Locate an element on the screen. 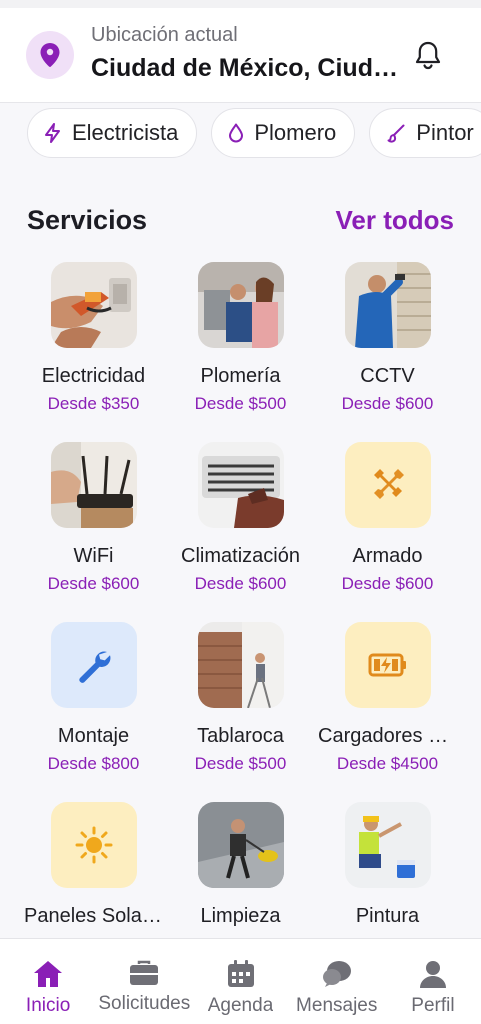 This screenshot has height=1024, width=481. category-chips: Electricista Plomero Pintor is located at coordinates (240, 134).